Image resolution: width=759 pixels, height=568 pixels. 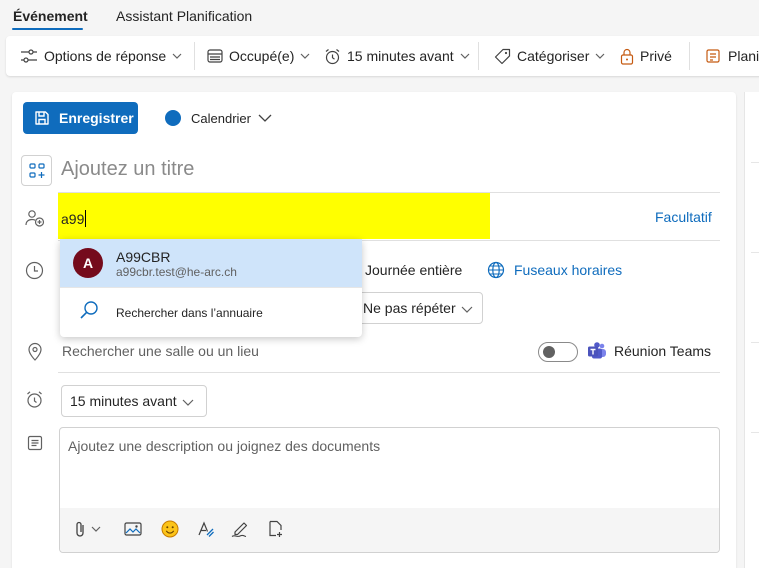 I want to click on tab-bar: Événement Assistant Planification, so click(x=379, y=16).